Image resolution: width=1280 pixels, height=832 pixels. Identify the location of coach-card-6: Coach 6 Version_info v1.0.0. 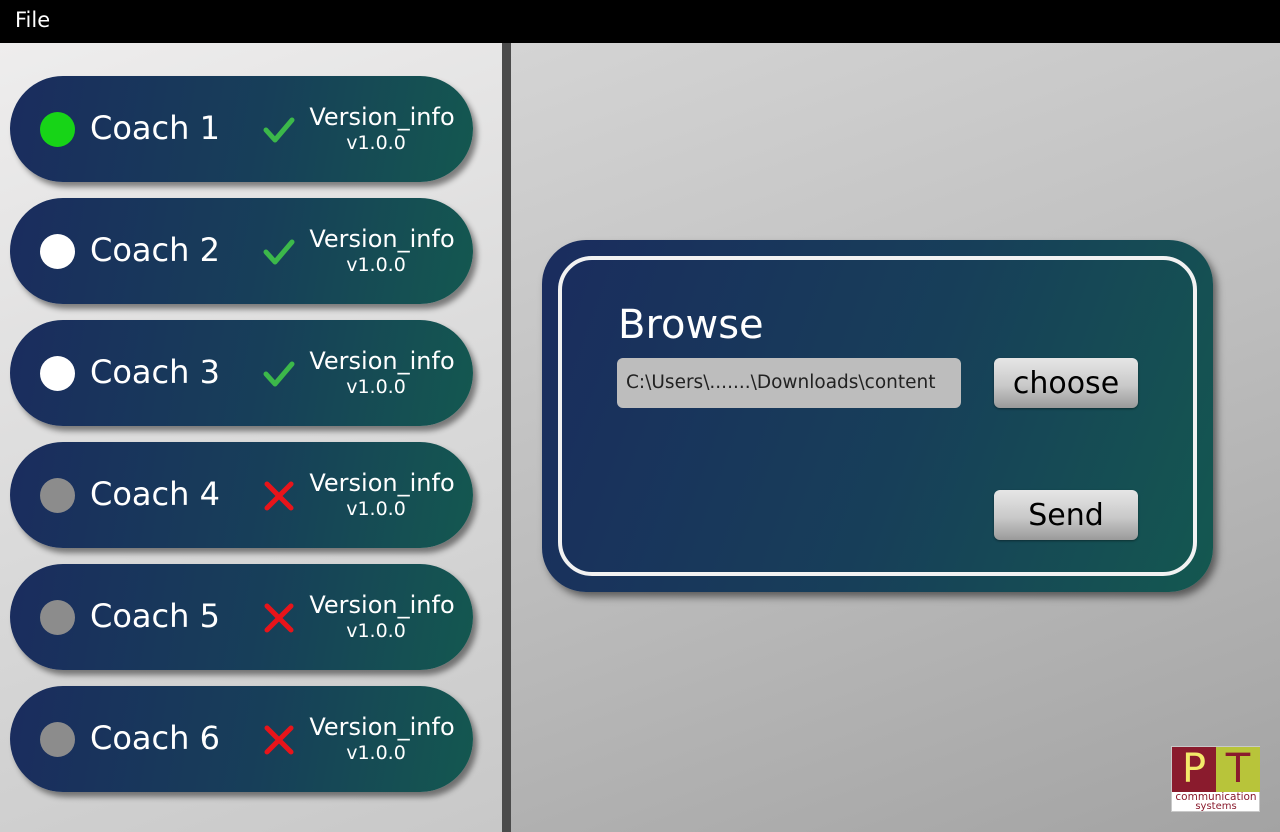
(241, 739).